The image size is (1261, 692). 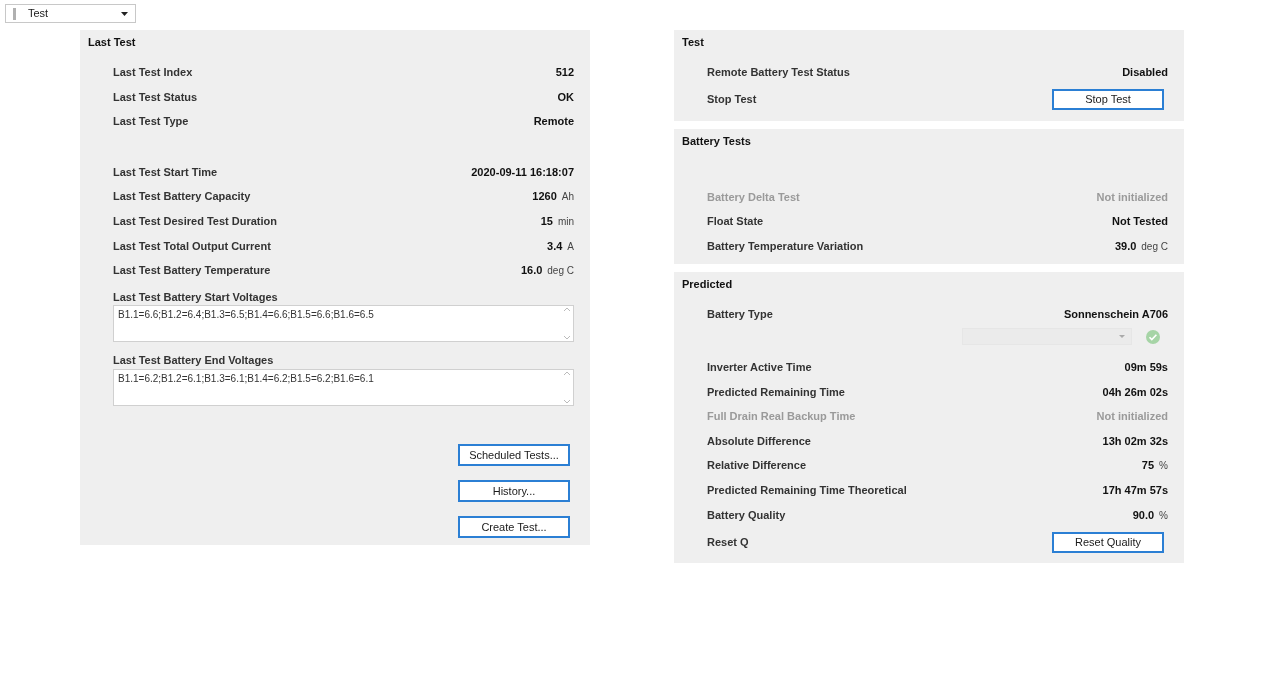 I want to click on field-label: Predicted Remaining Time Theoretical, so click(x=807, y=490).